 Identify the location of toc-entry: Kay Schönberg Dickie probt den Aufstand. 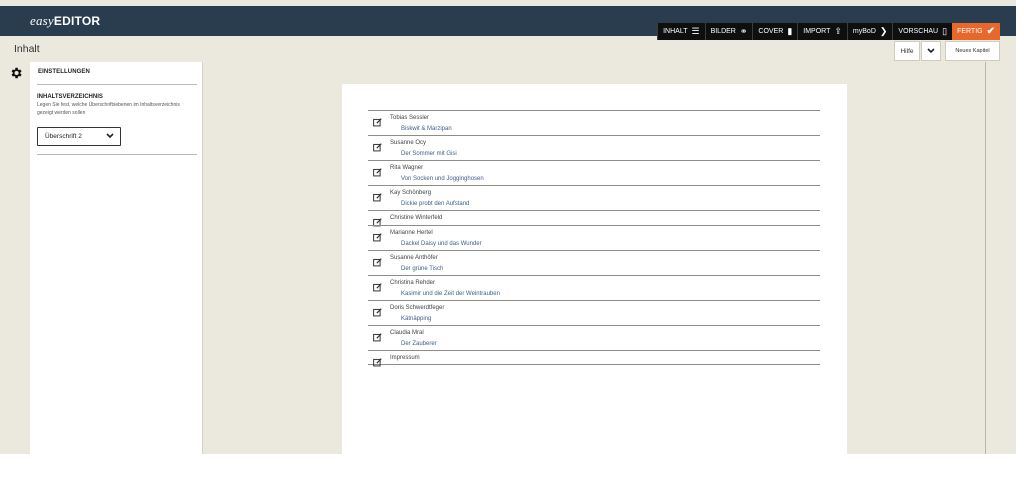
(594, 197).